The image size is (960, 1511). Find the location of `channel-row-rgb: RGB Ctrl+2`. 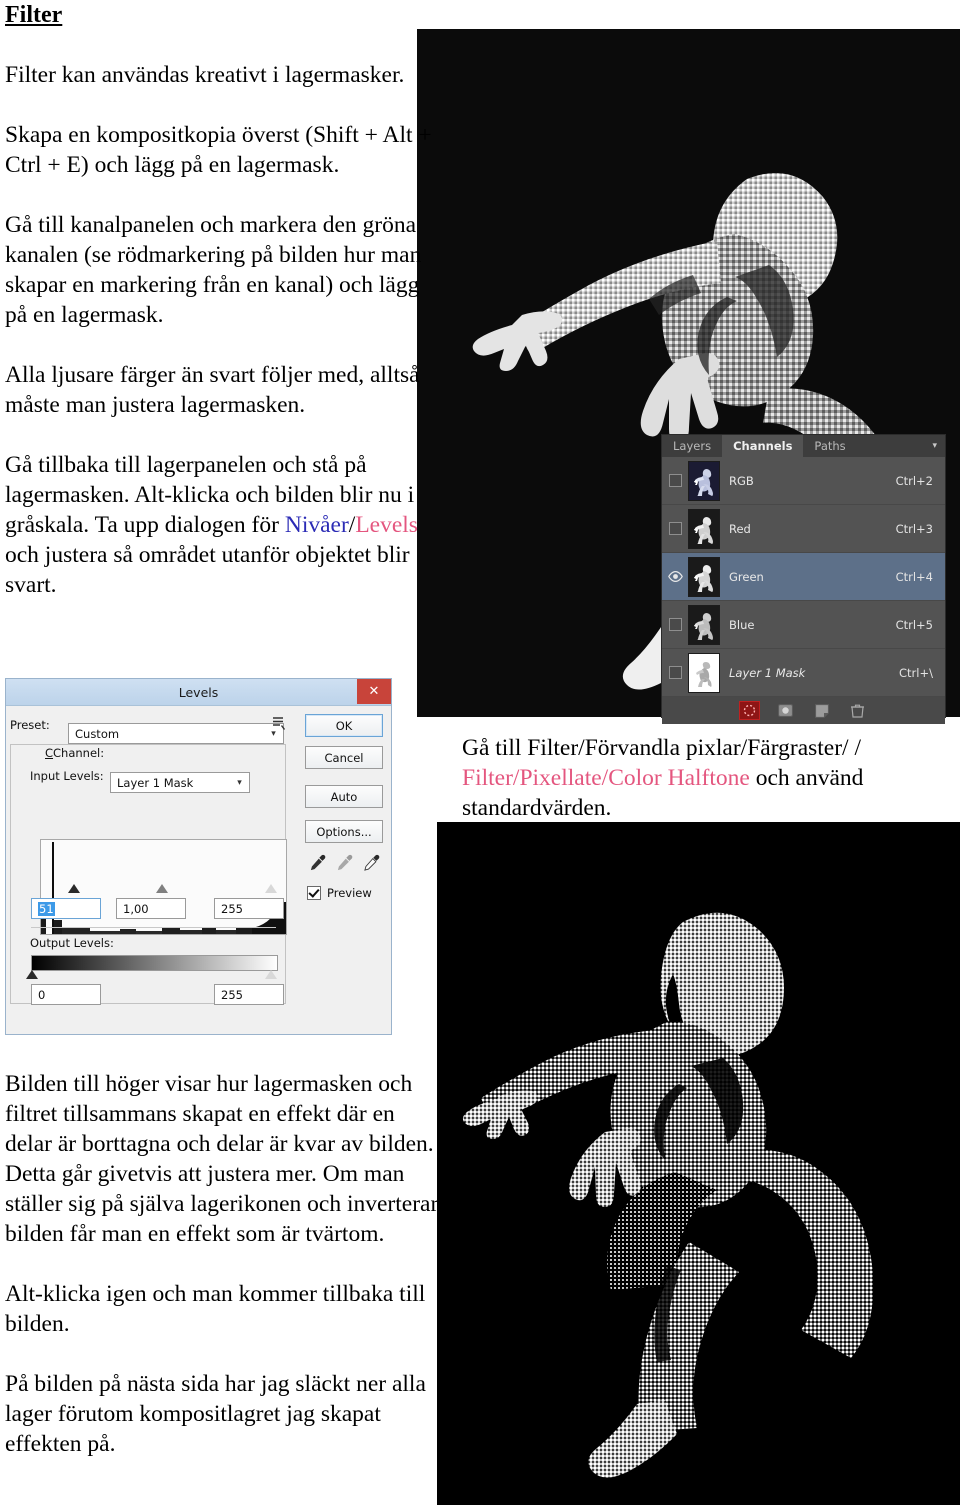

channel-row-rgb: RGB Ctrl+2 is located at coordinates (803, 481).